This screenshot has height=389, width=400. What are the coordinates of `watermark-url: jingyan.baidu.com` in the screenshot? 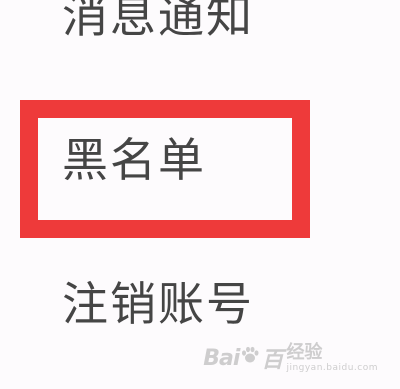 It's located at (332, 367).